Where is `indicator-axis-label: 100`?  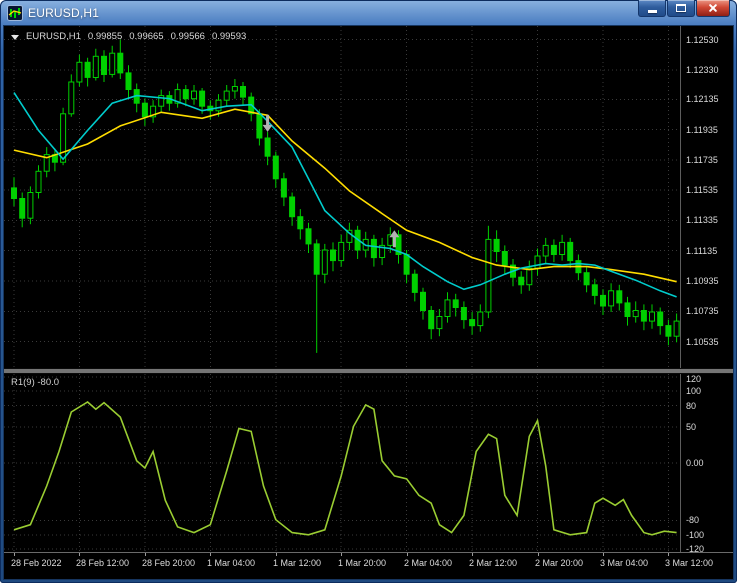 indicator-axis-label: 100 is located at coordinates (694, 391).